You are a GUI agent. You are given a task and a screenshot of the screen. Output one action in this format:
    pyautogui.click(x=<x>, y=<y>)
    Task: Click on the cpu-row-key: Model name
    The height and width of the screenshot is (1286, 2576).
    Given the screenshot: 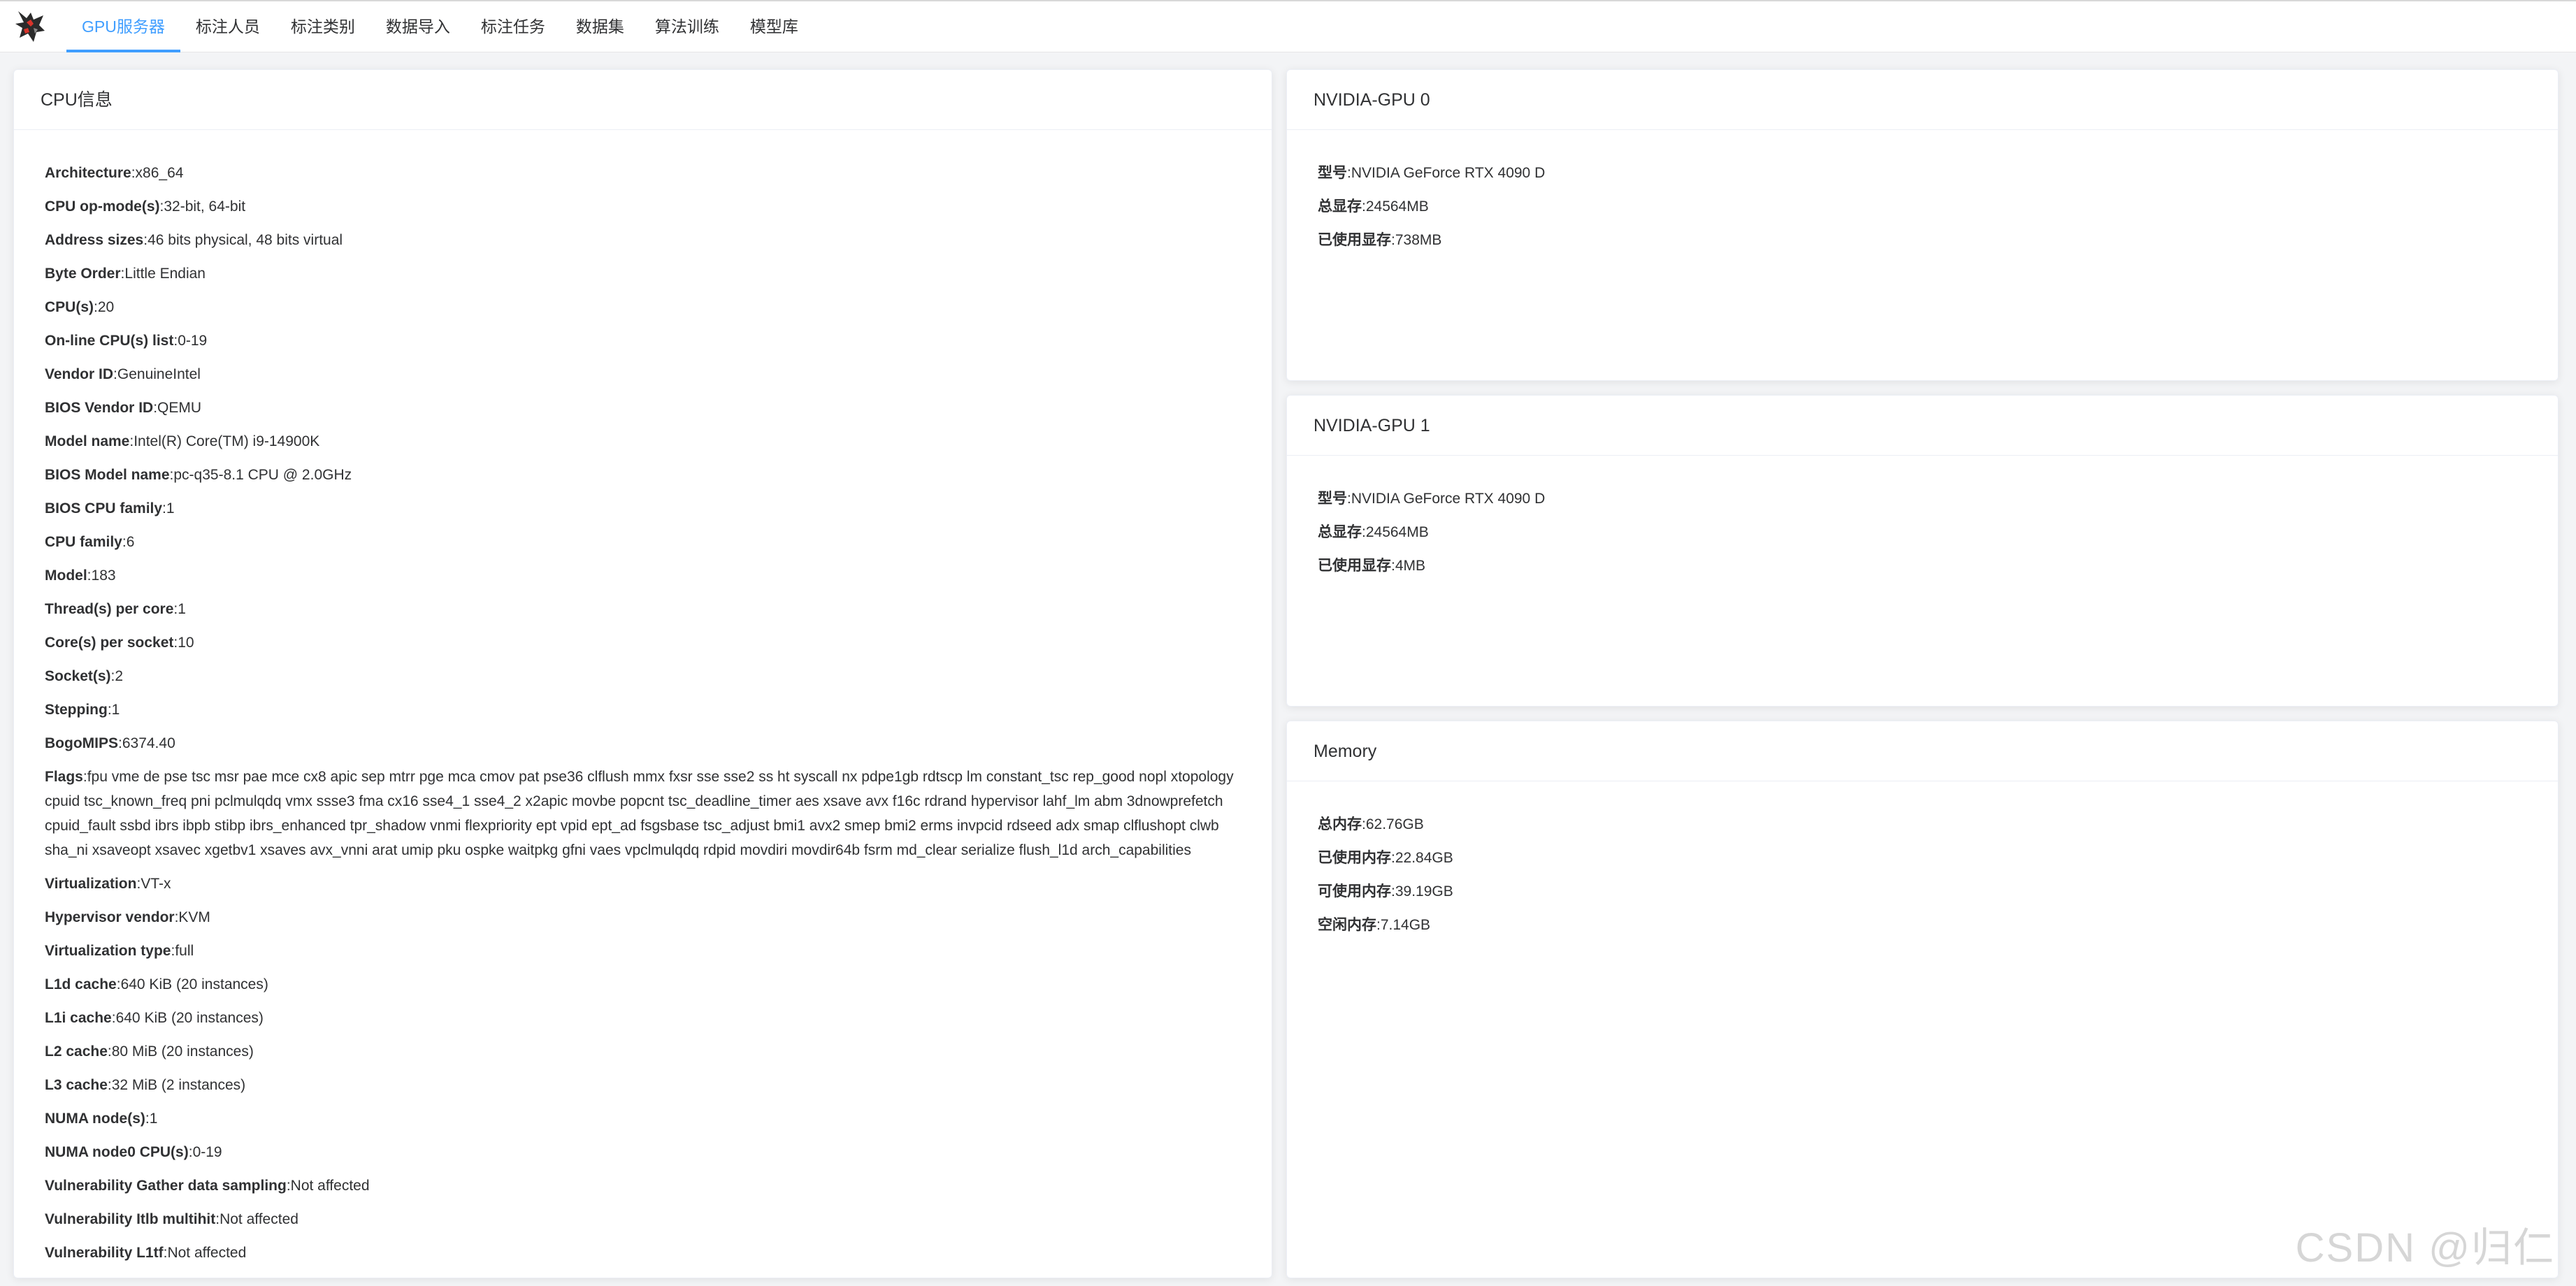 What is the action you would take?
    pyautogui.click(x=87, y=441)
    